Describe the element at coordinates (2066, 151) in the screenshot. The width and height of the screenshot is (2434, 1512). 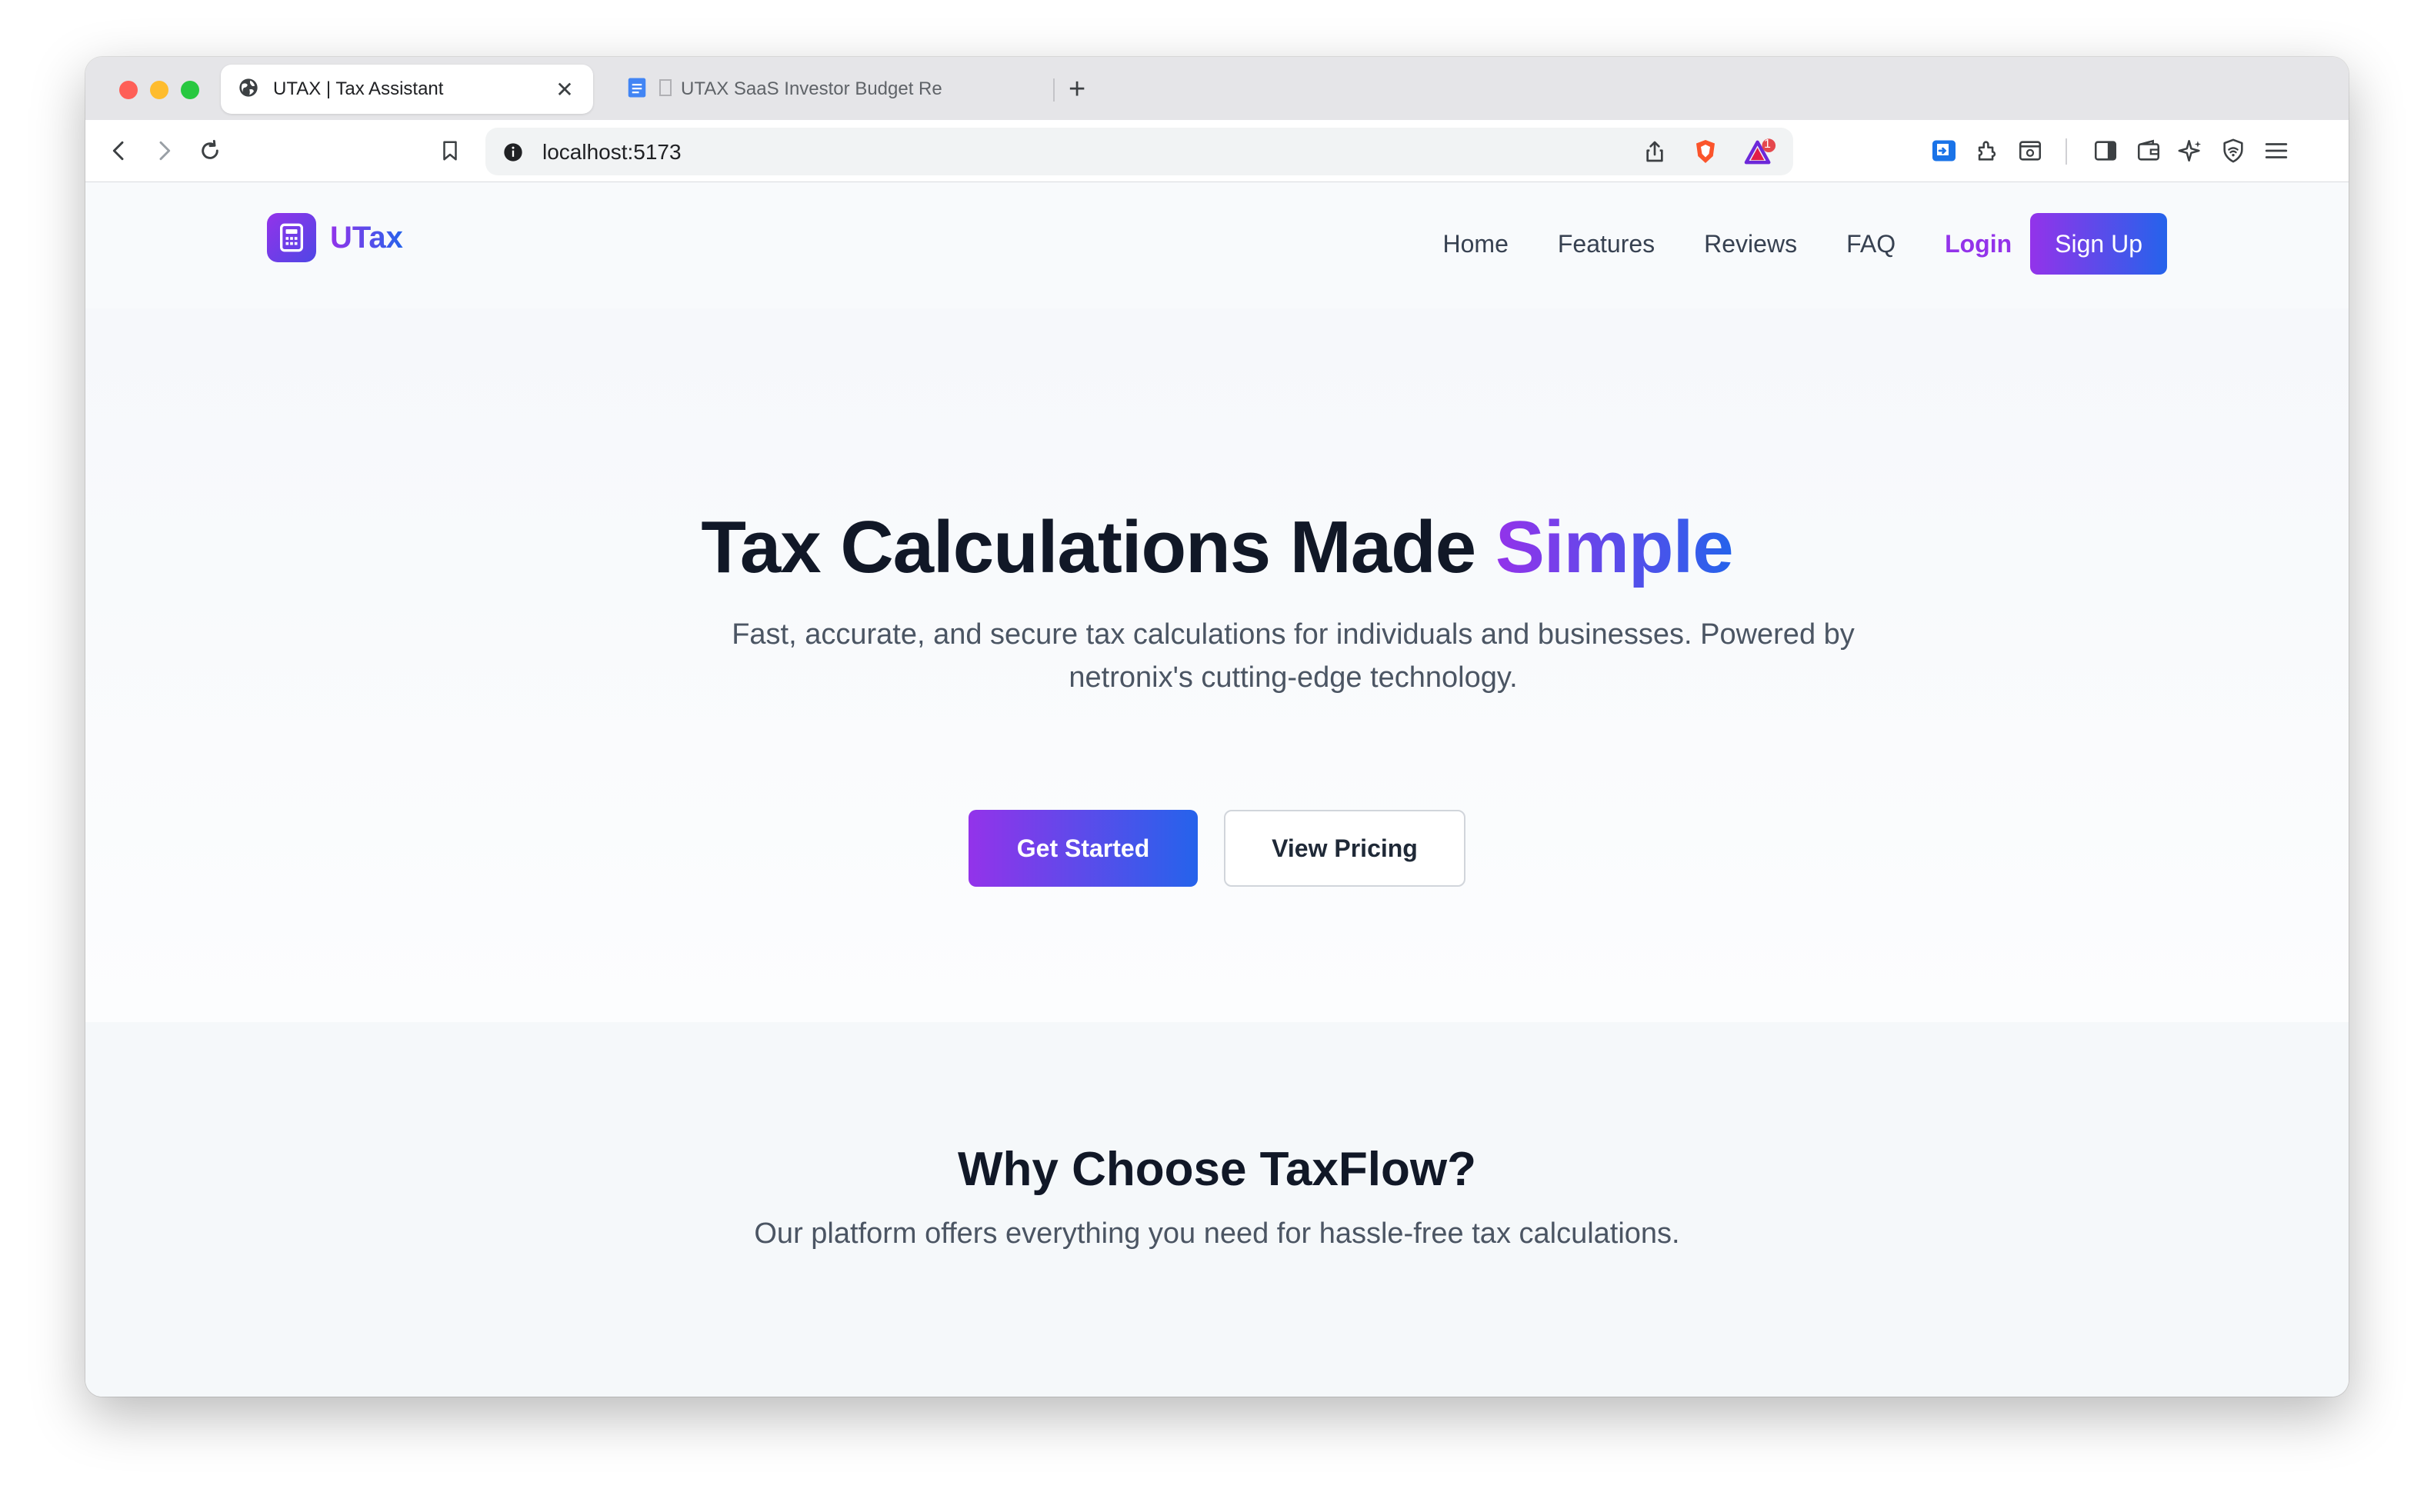
I see `toolbar-divider` at that location.